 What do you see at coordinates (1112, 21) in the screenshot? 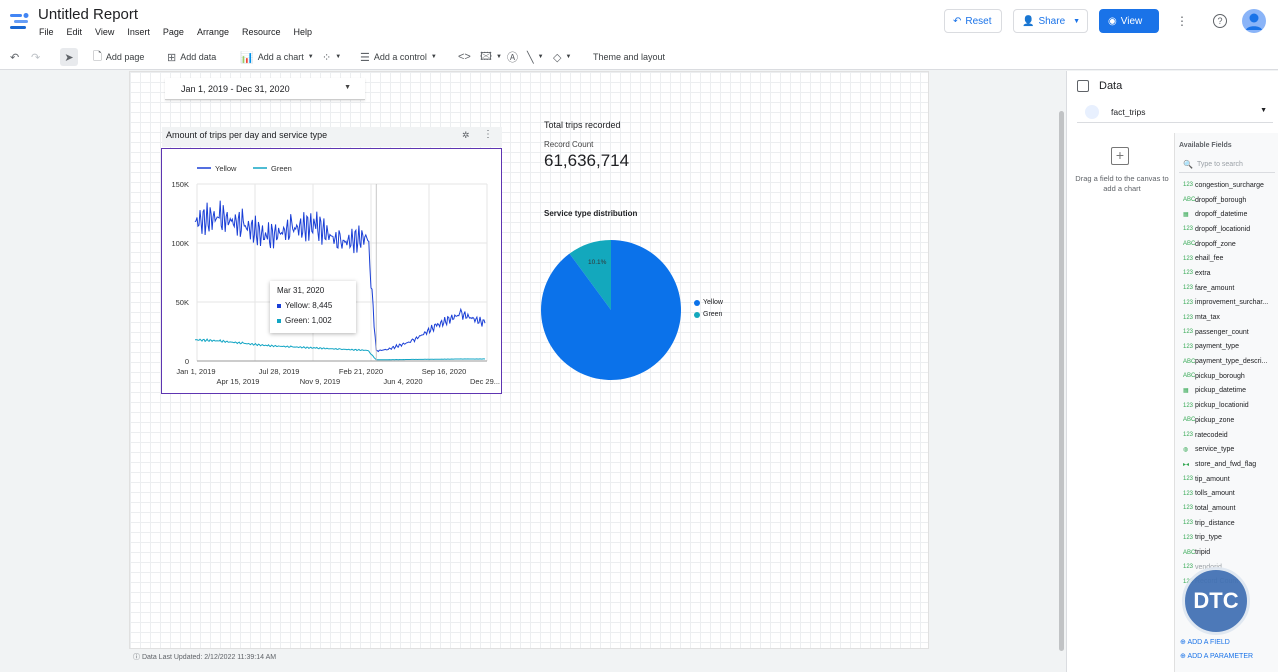
I see `eye-icon: ◉` at bounding box center [1112, 21].